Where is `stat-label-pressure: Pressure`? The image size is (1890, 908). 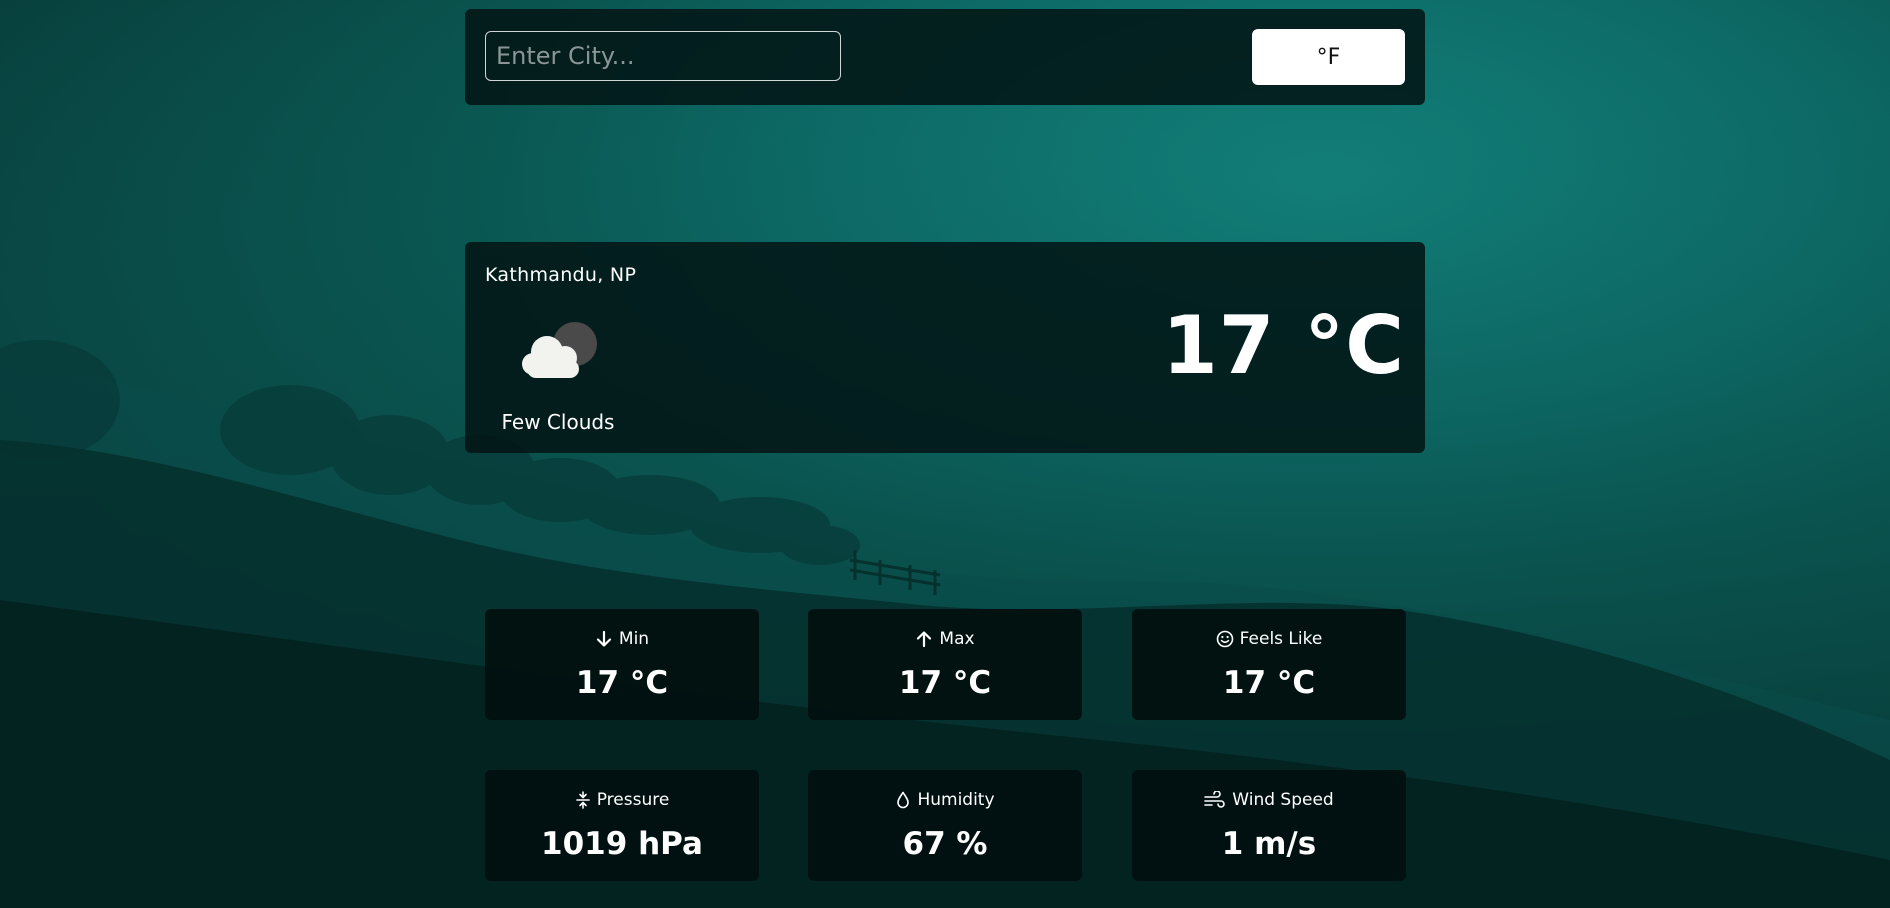
stat-label-pressure: Pressure is located at coordinates (633, 800).